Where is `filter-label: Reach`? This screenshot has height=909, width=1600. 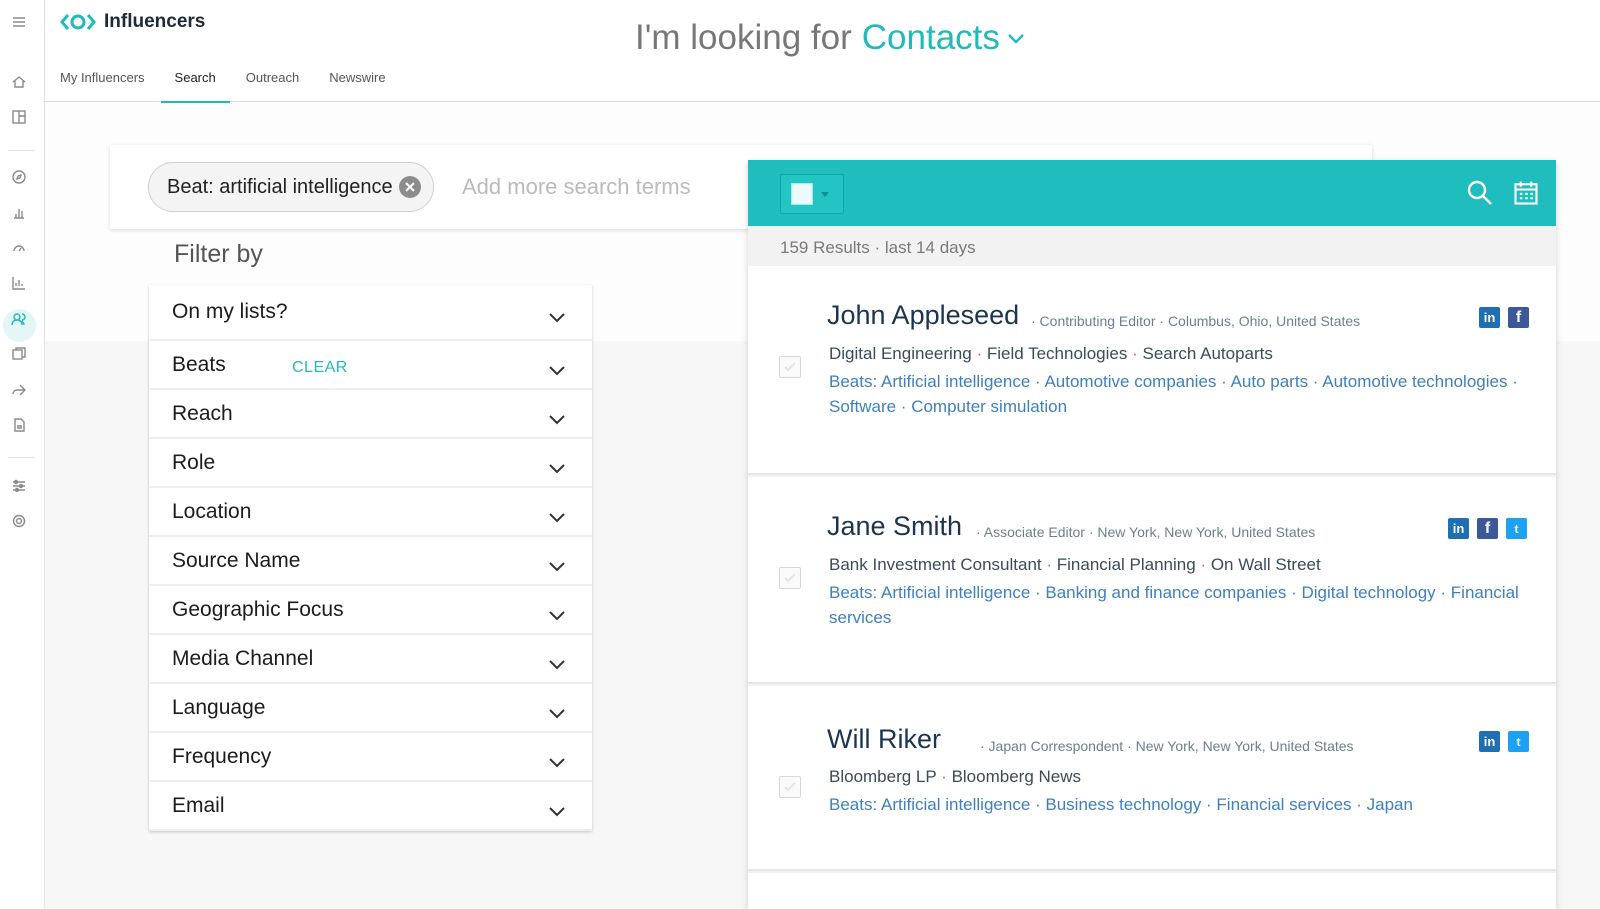 filter-label: Reach is located at coordinates (202, 413).